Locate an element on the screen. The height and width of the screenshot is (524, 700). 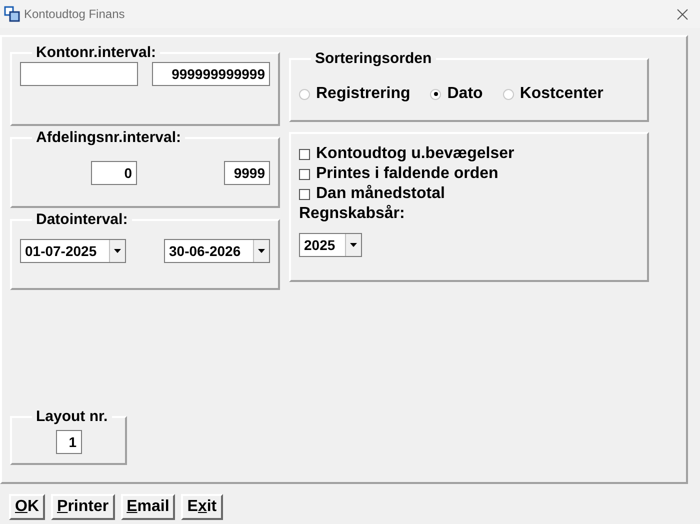
dropdown-value: 2025 is located at coordinates (319, 245).